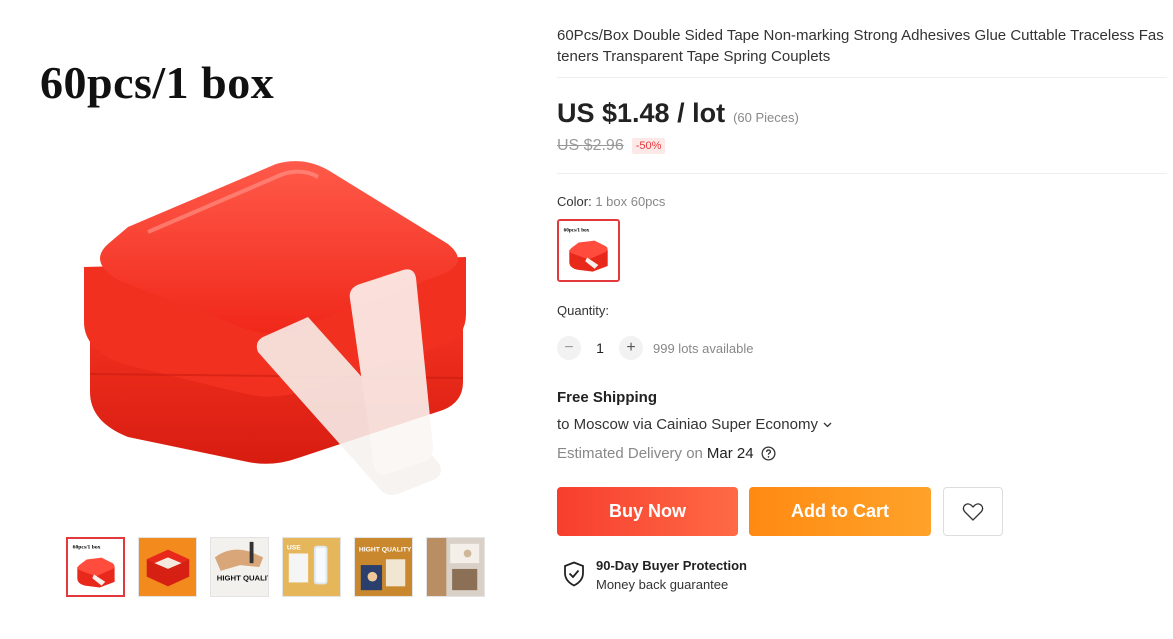 Image resolution: width=1173 pixels, height=639 pixels. Describe the element at coordinates (87, 547) in the screenshot. I see `thumb-caption: 60pcs/1 box` at that location.